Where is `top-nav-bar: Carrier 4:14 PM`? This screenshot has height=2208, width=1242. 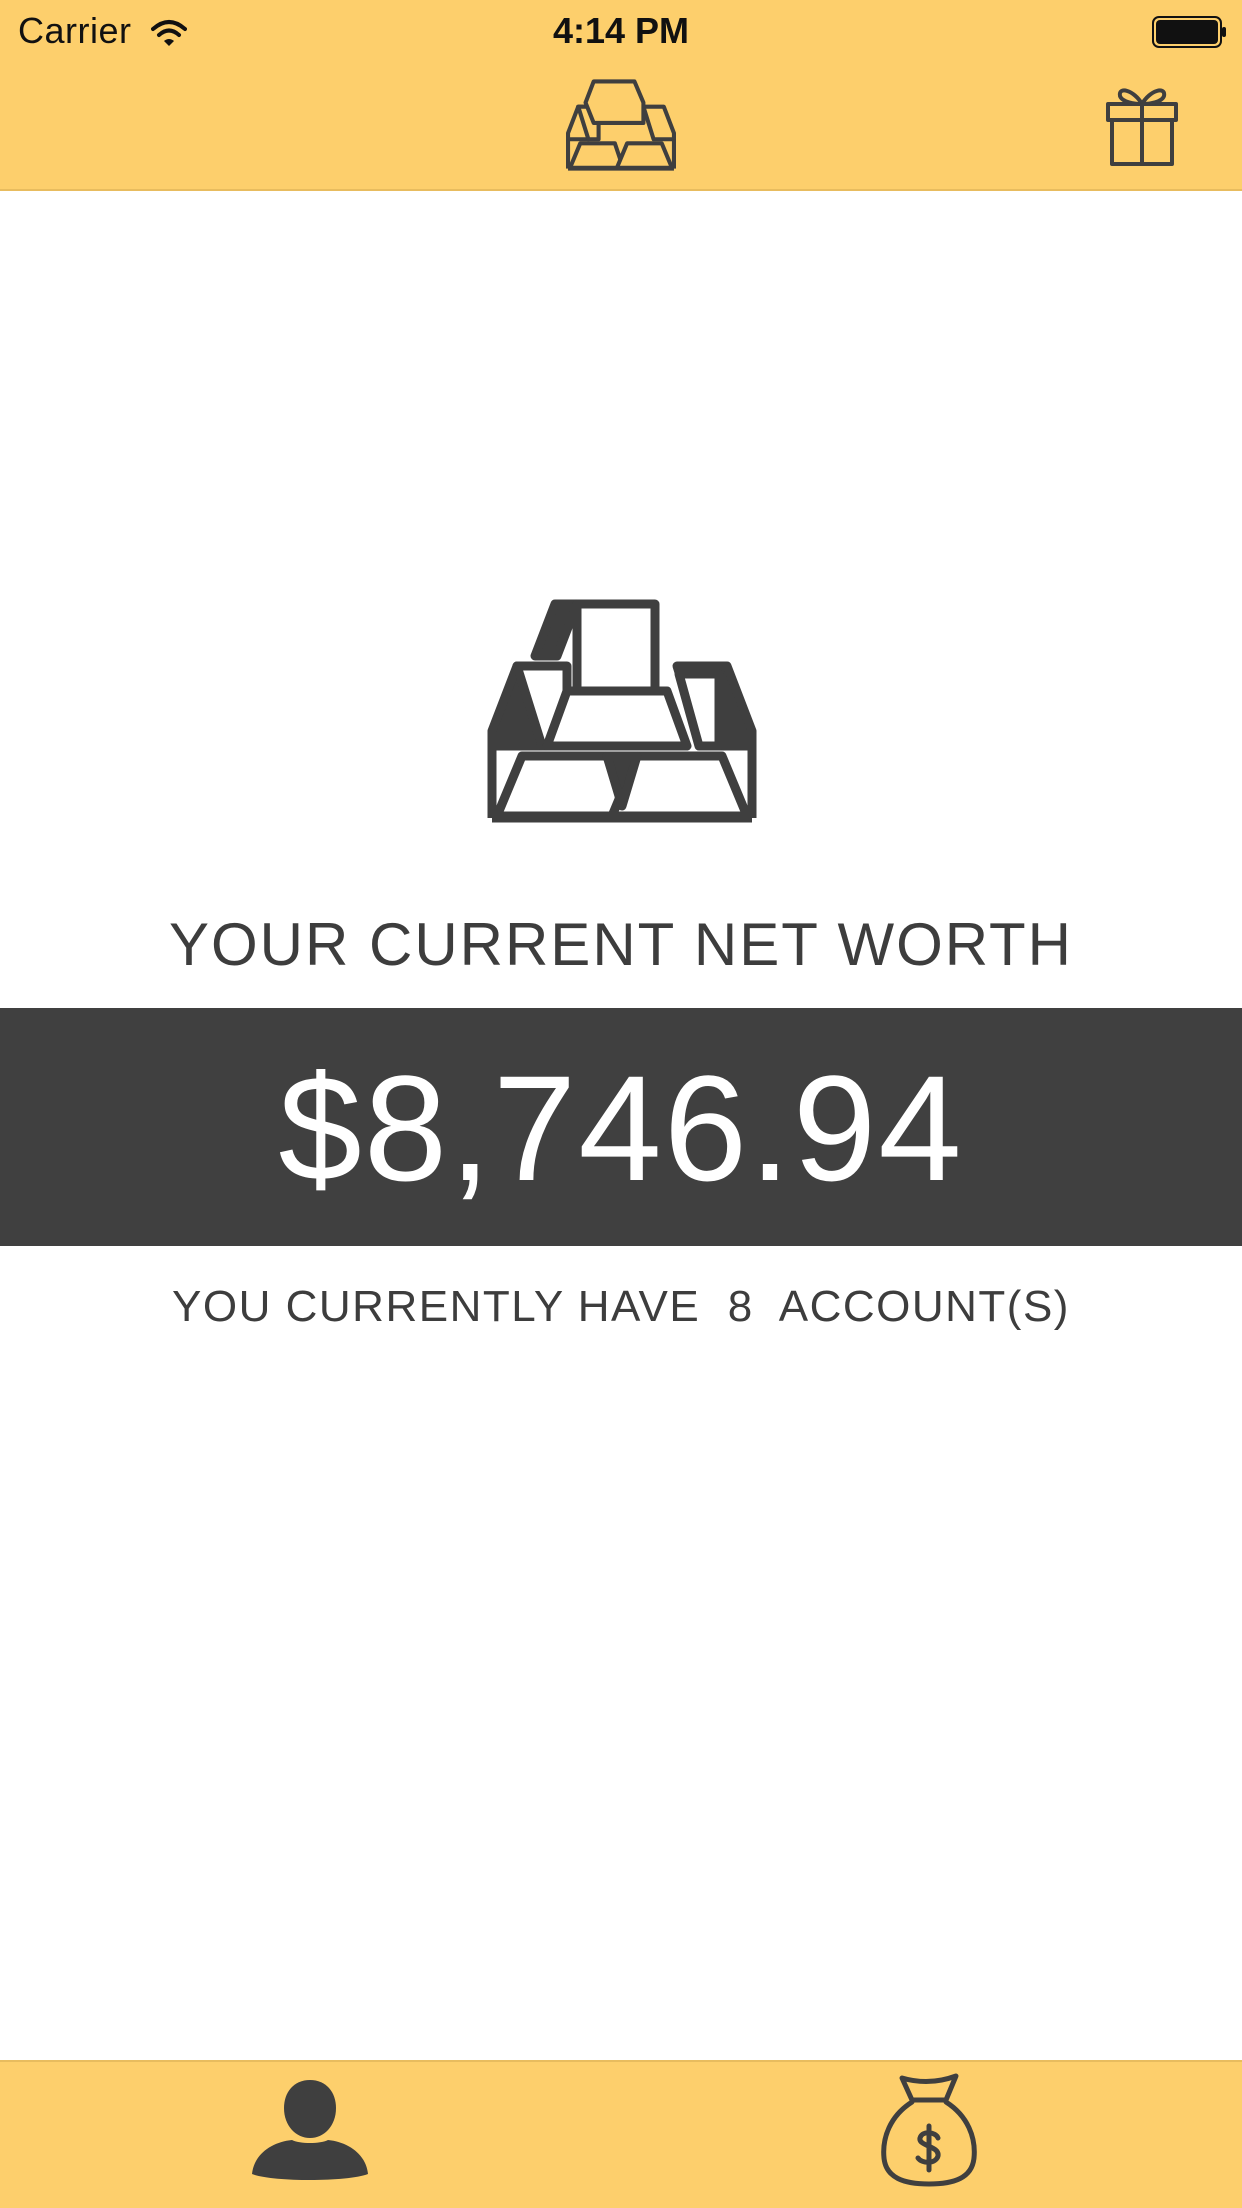 top-nav-bar: Carrier 4:14 PM is located at coordinates (621, 95).